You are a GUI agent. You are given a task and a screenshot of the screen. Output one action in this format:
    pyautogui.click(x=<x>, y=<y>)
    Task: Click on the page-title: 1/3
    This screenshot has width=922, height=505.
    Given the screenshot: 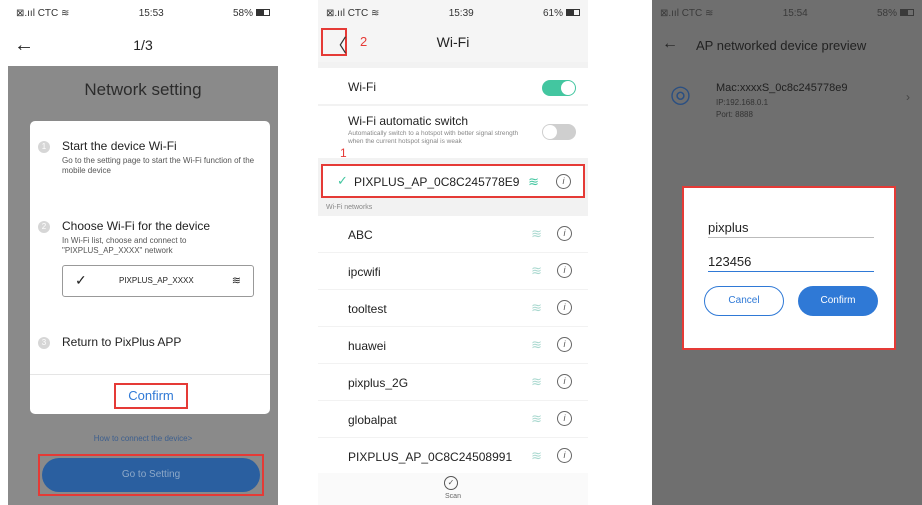 What is the action you would take?
    pyautogui.click(x=143, y=45)
    